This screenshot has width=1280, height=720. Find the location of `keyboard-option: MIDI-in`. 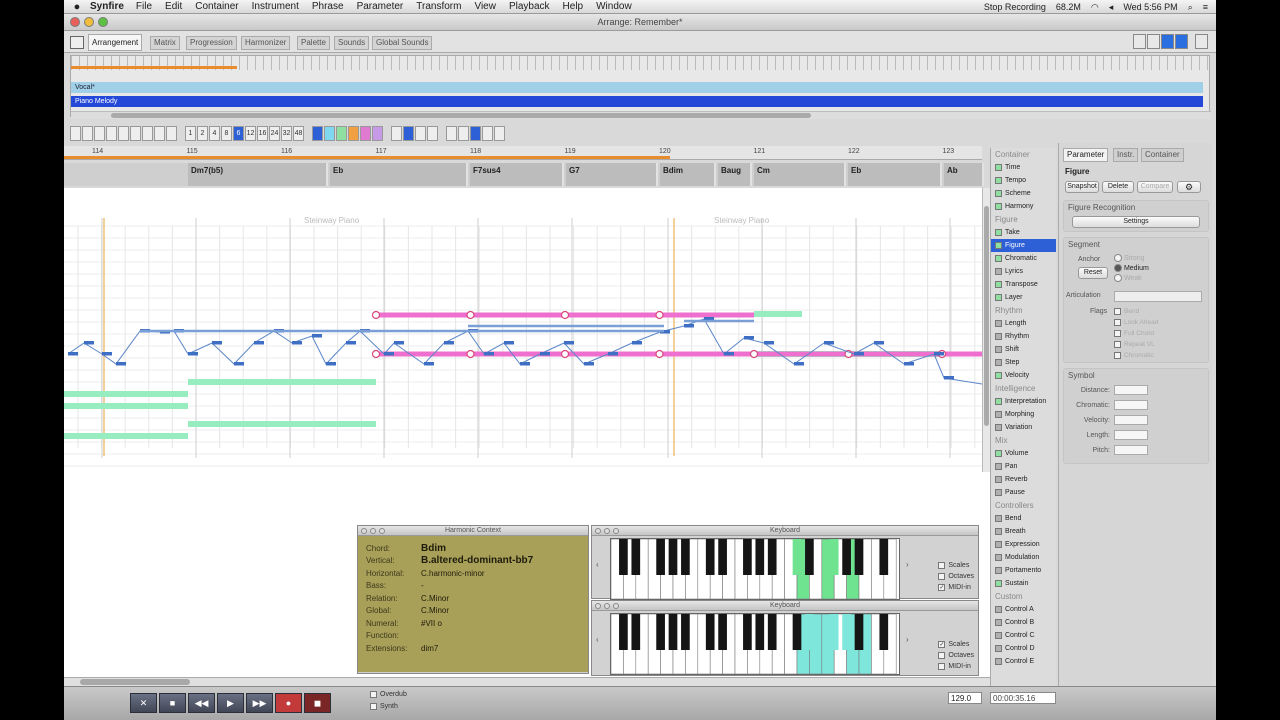

keyboard-option: MIDI-in is located at coordinates (956, 666).